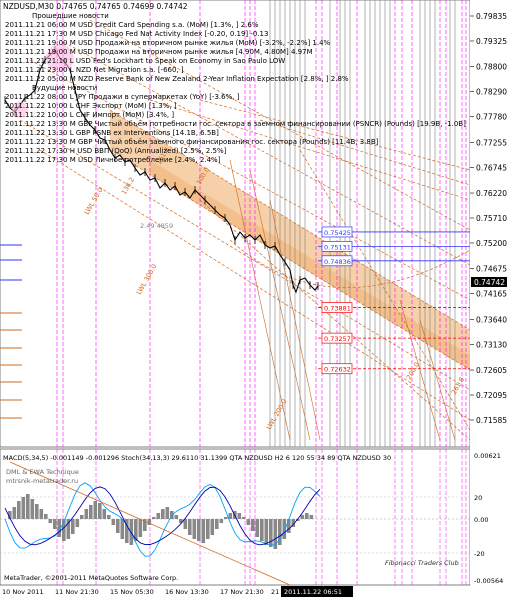  What do you see at coordinates (487, 456) in the screenshot?
I see `indicator-axis-label: 0.00621` at bounding box center [487, 456].